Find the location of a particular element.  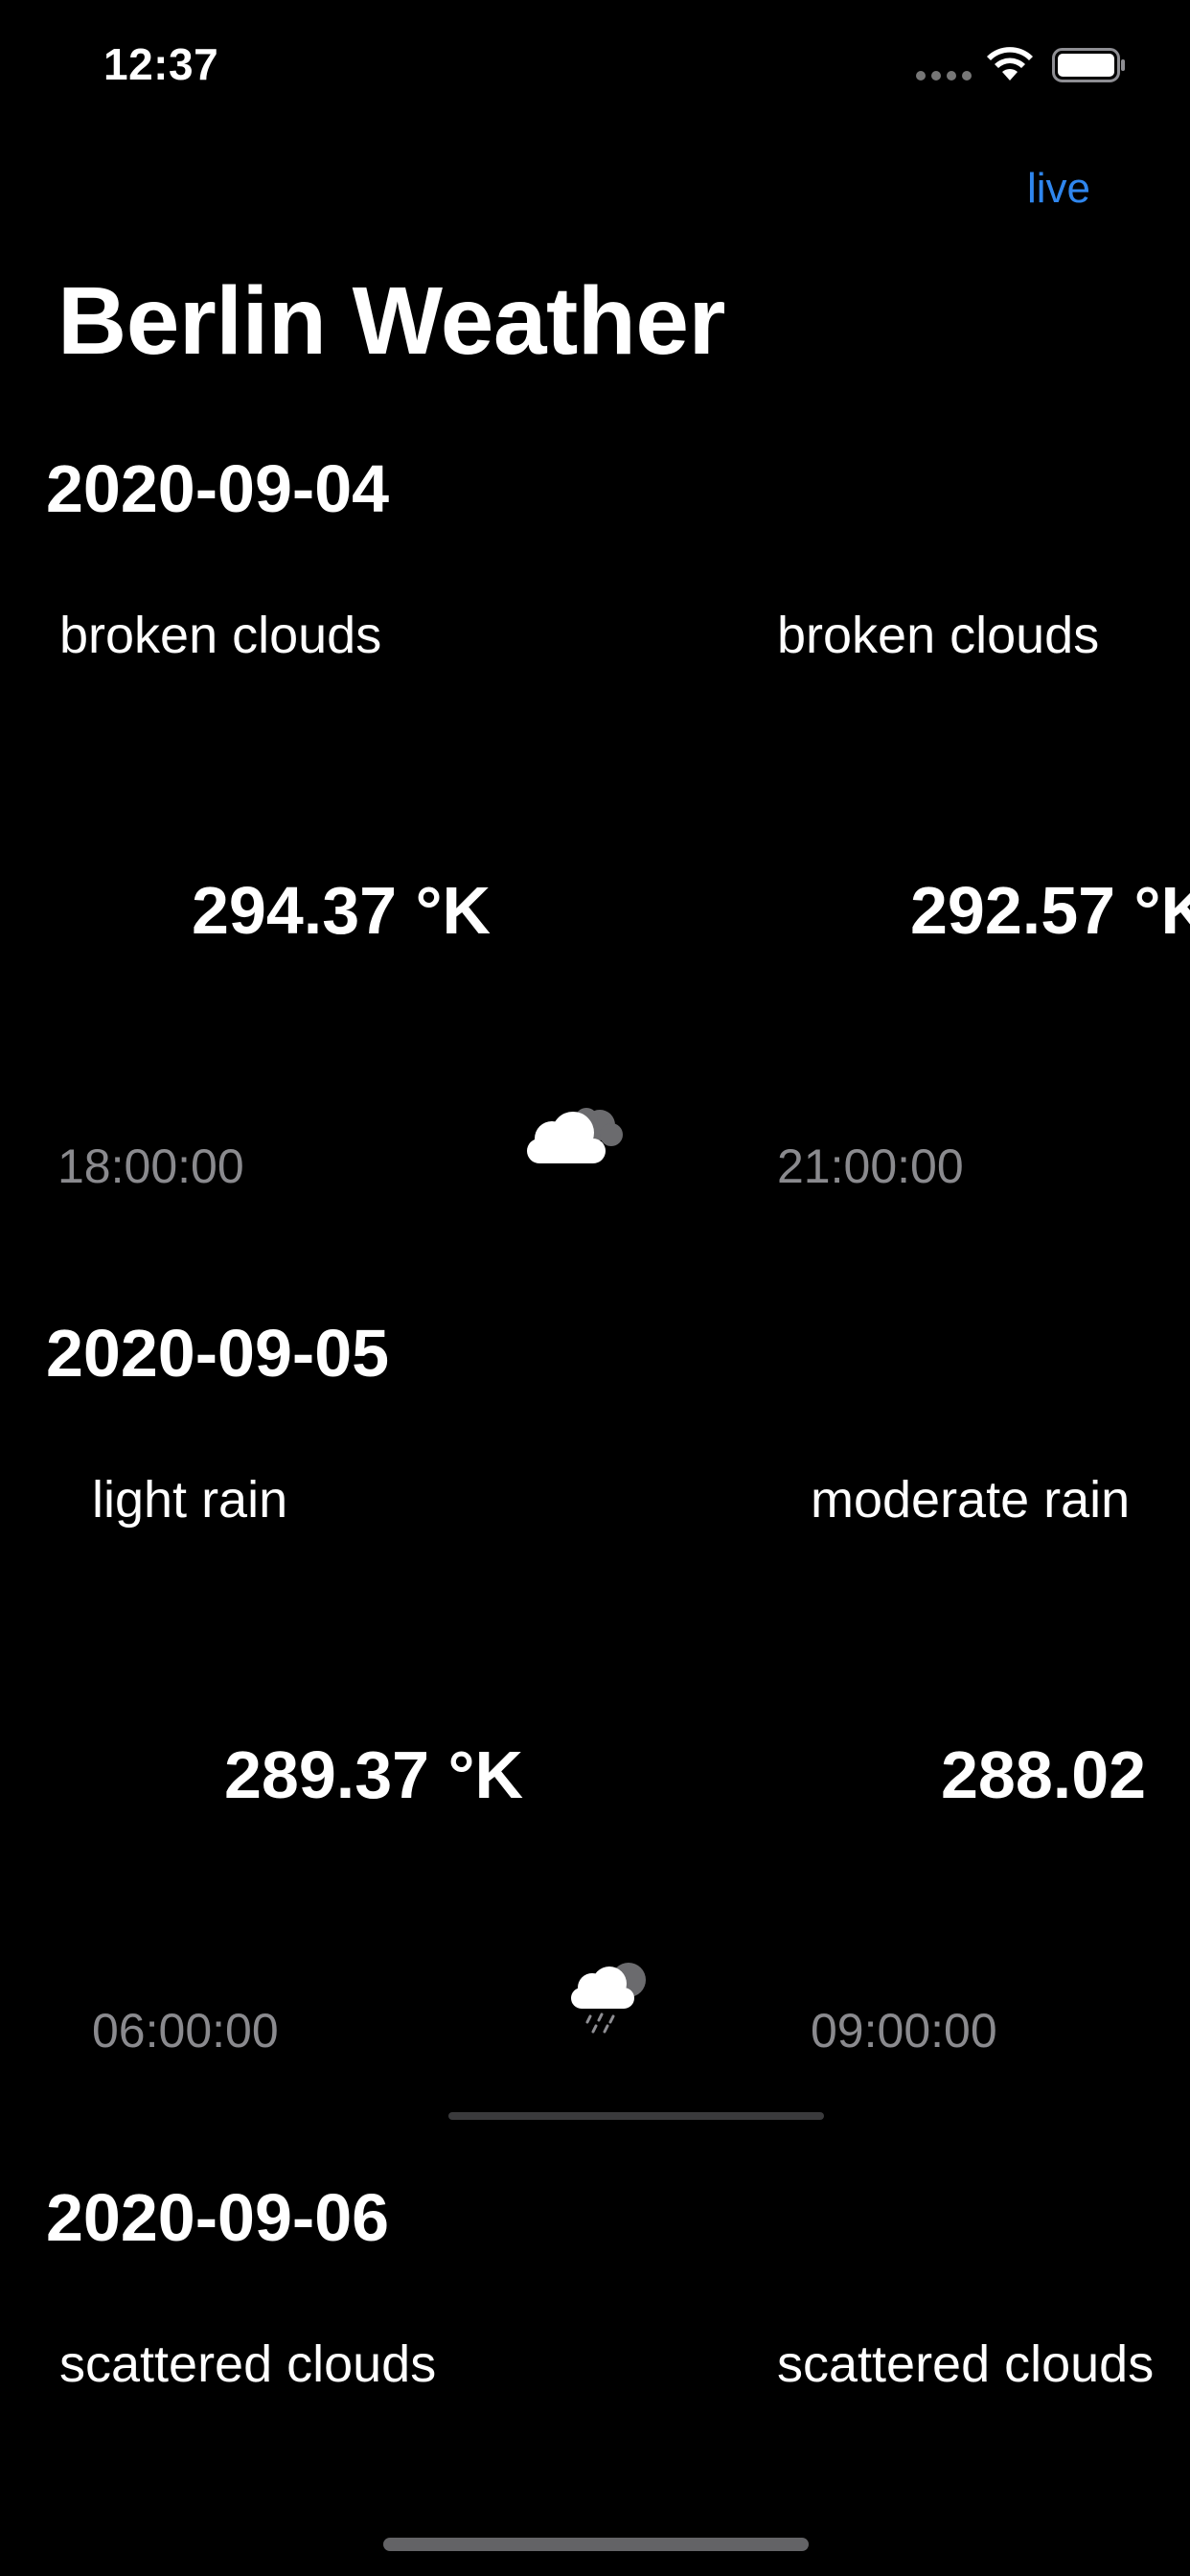

temperature: 289.37 °K is located at coordinates (374, 1774).